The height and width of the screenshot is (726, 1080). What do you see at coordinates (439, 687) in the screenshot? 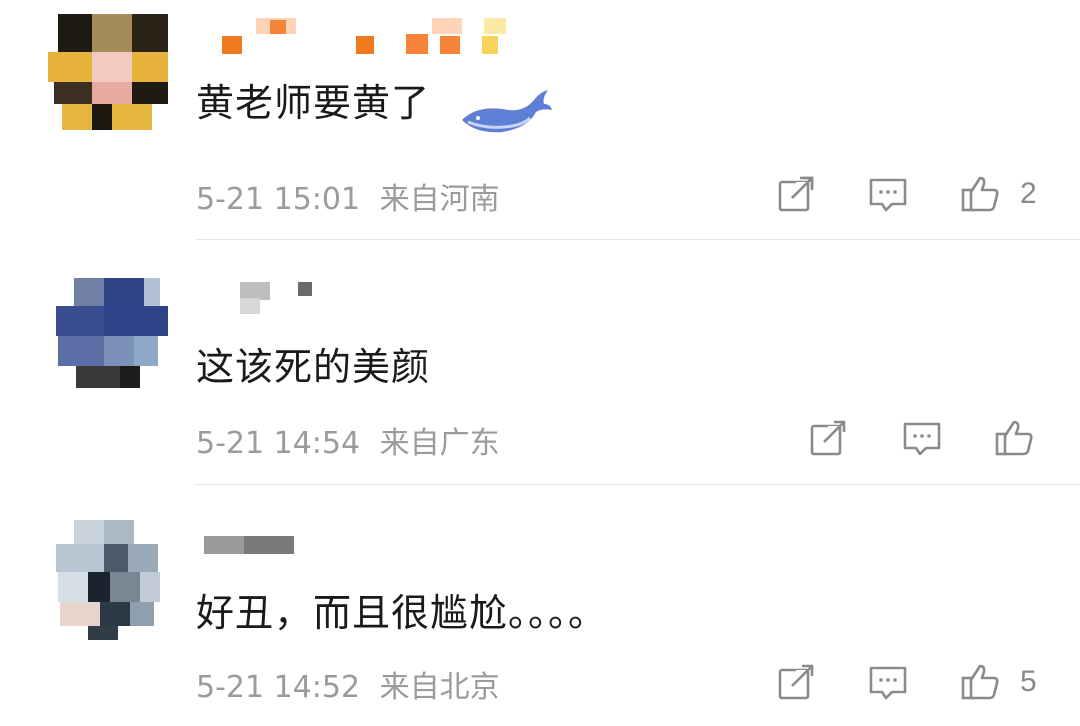
I see `comment-location: 来自北京` at bounding box center [439, 687].